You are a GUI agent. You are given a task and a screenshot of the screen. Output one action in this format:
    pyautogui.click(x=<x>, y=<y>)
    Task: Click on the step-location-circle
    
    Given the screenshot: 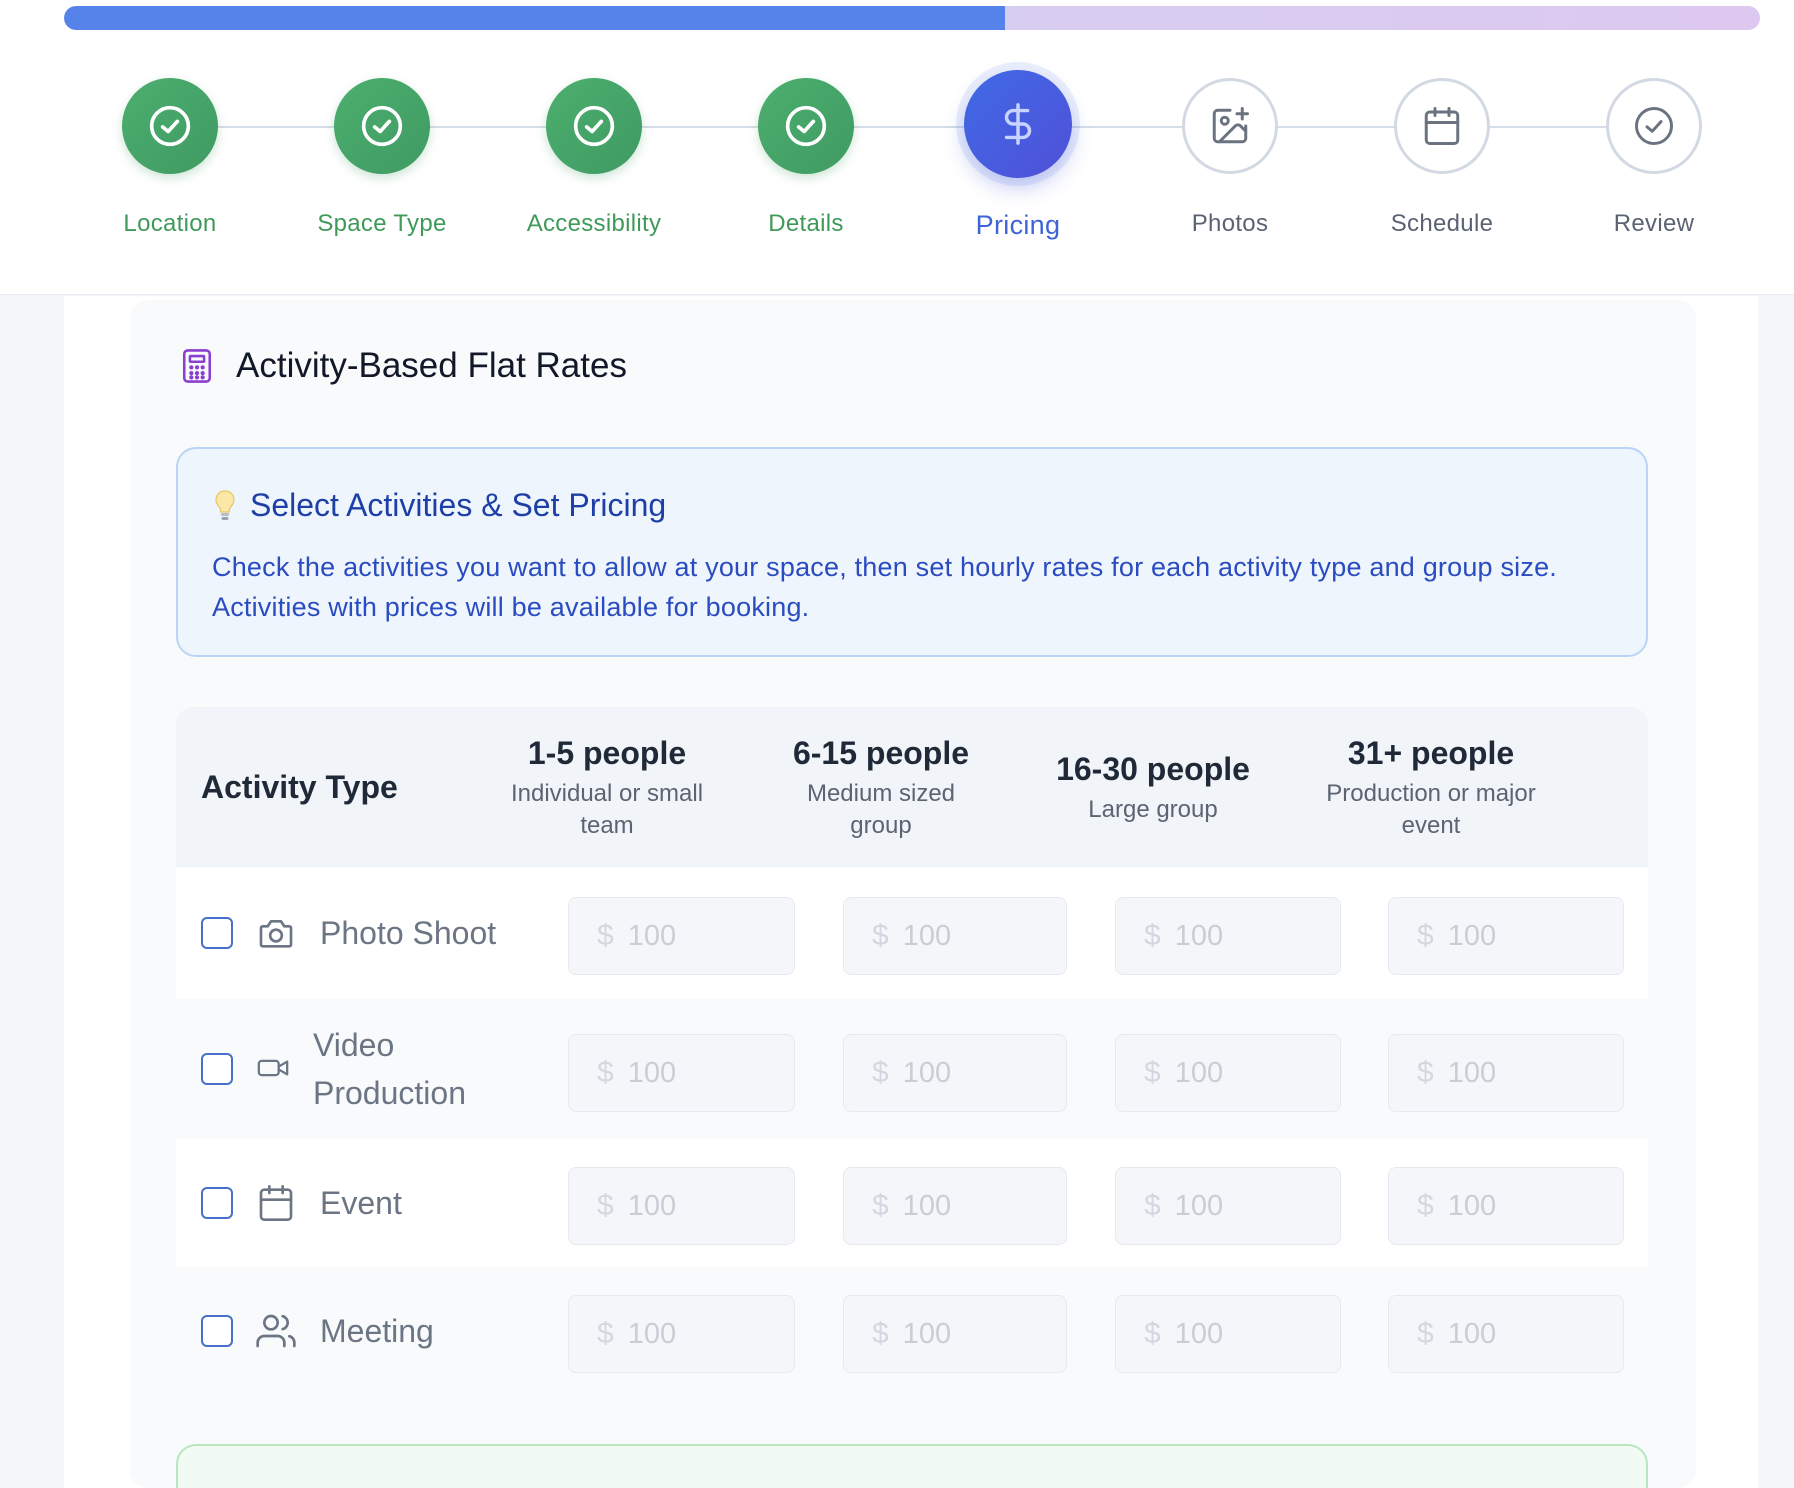 What is the action you would take?
    pyautogui.click(x=170, y=126)
    